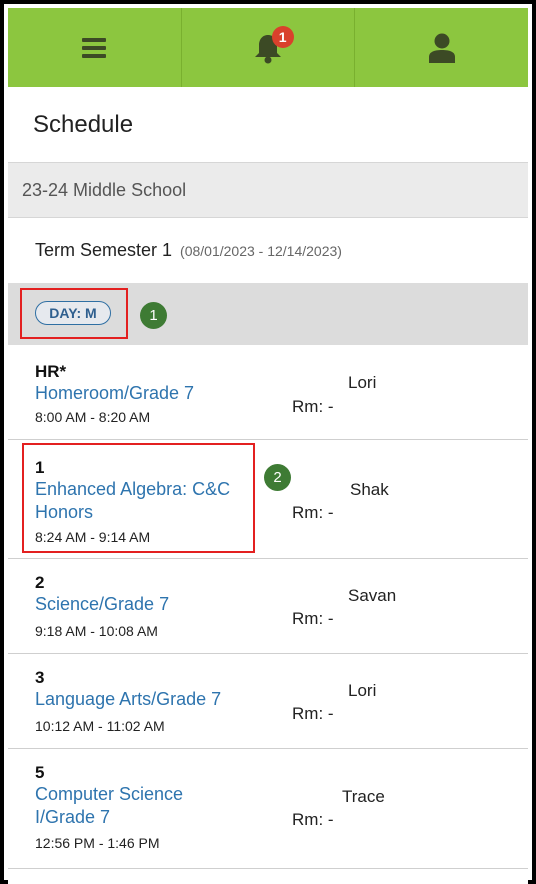 The image size is (536, 884). I want to click on top-nav-bar: 1, so click(268, 47).